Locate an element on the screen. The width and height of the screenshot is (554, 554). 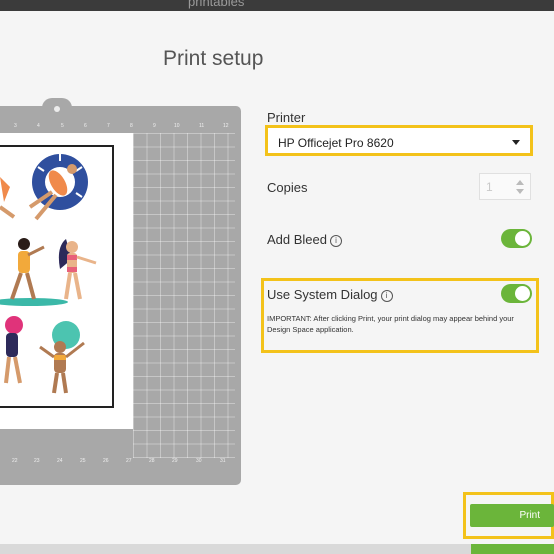
ruler-tick: 29 is located at coordinates (175, 461).